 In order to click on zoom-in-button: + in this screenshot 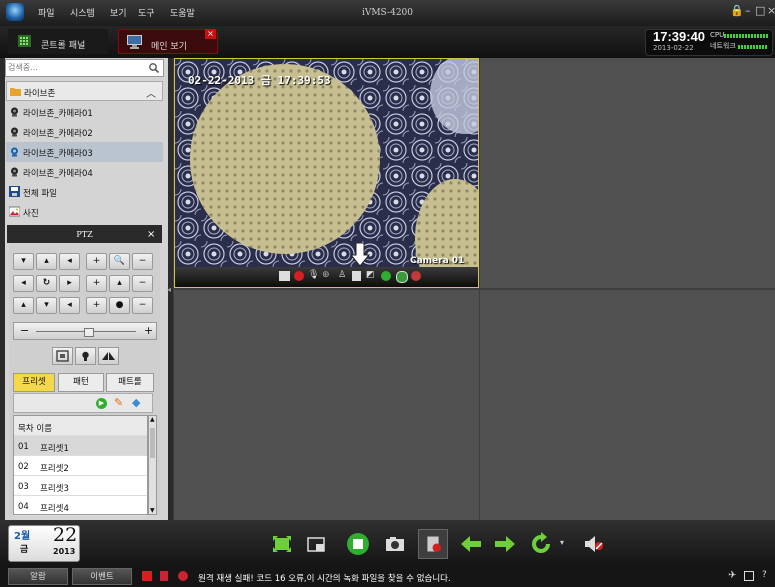, I will do `click(96, 261)`.